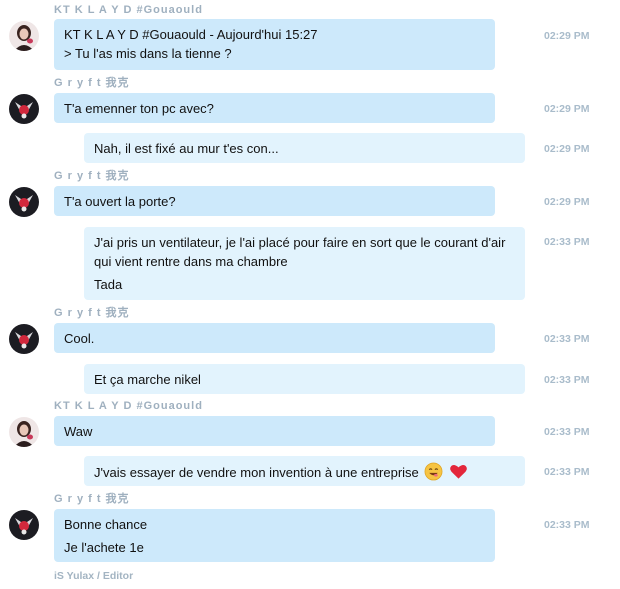 The height and width of the screenshot is (589, 620). What do you see at coordinates (274, 201) in the screenshot?
I see `message-bubble: T'a ouvert la porte?` at bounding box center [274, 201].